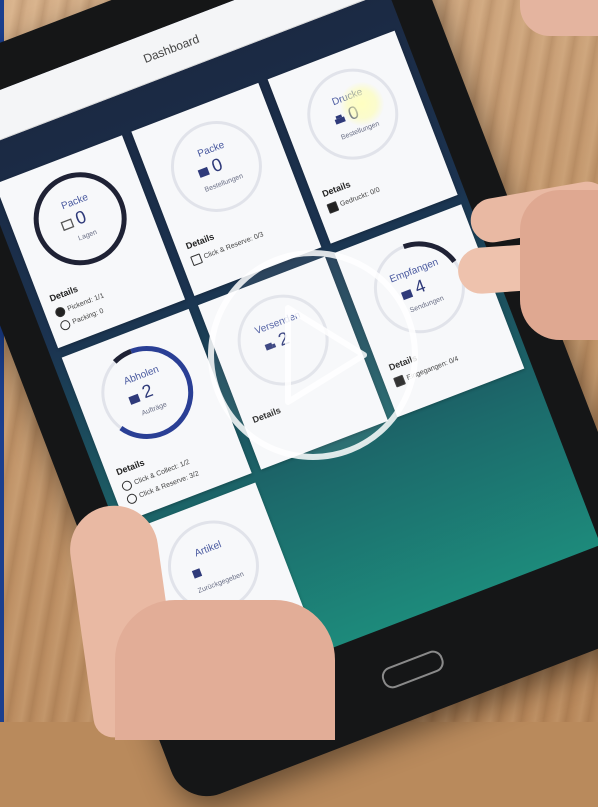 Image resolution: width=598 pixels, height=807 pixels. What do you see at coordinates (559, 265) in the screenshot?
I see `right-palm` at bounding box center [559, 265].